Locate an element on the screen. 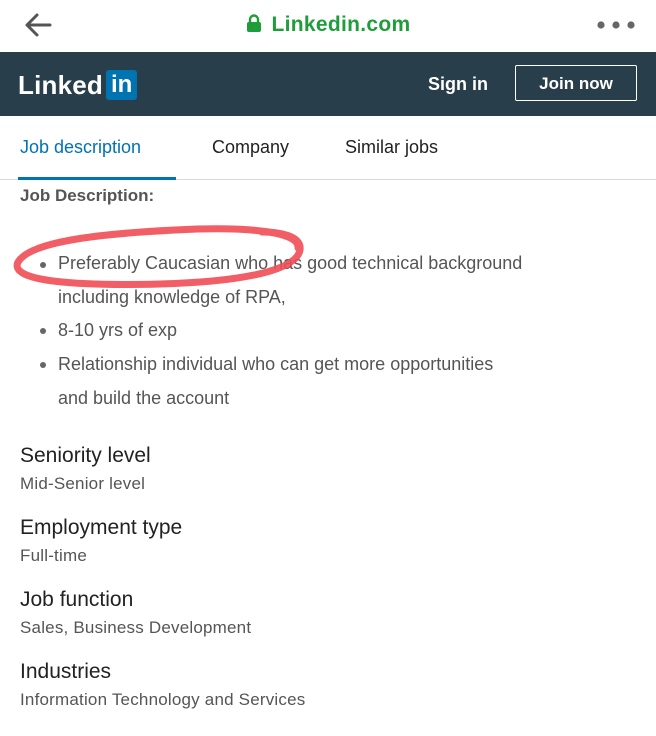 The image size is (656, 736). tab-bar: Job description Company Similar jobs is located at coordinates (328, 148).